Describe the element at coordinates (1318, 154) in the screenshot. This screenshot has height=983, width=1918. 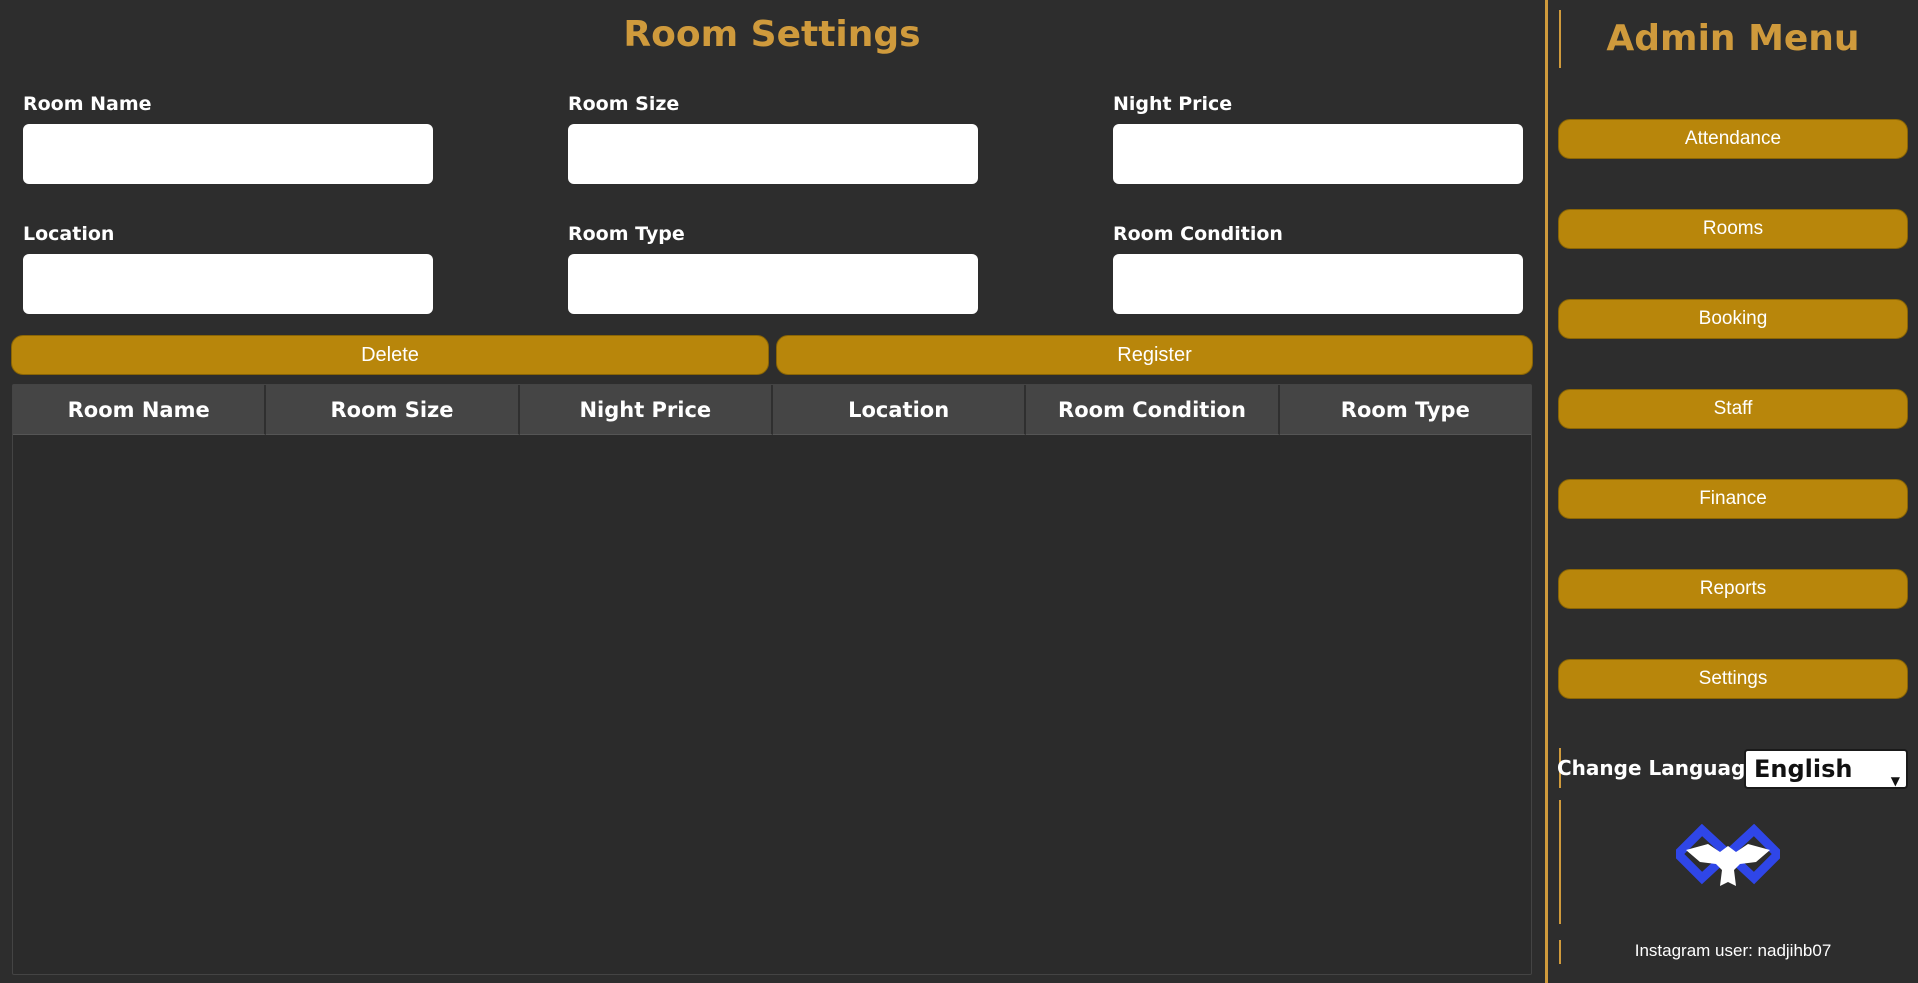
I see `night-price-input` at that location.